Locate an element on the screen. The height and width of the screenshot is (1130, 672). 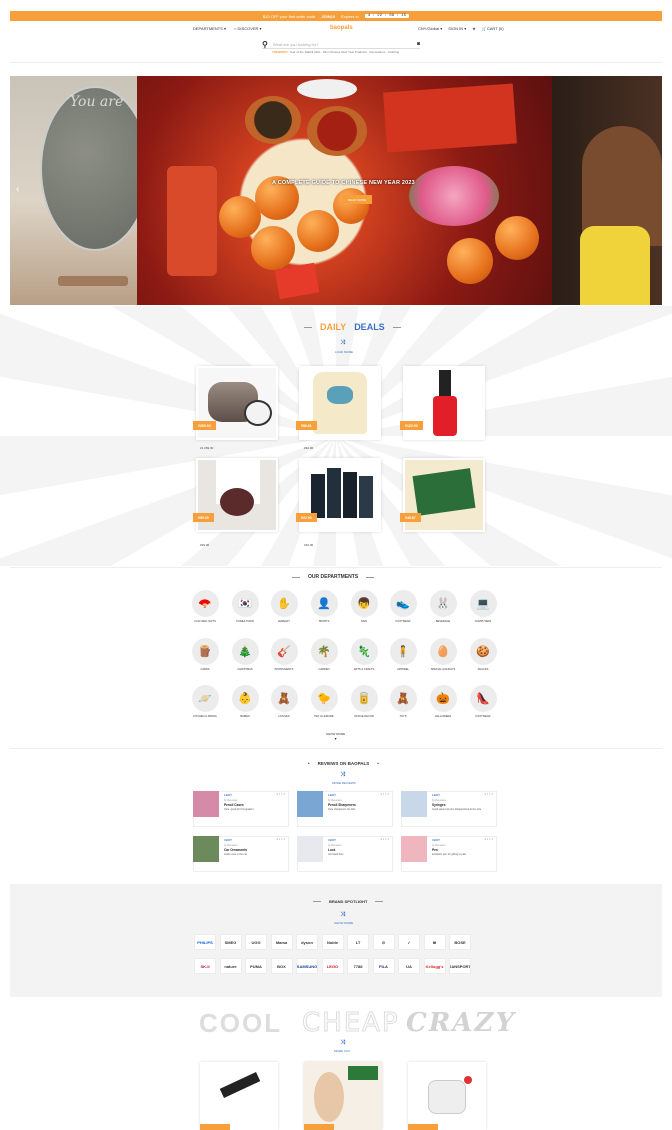
department-item: 👤 Sports is located at coordinates (324, 606).